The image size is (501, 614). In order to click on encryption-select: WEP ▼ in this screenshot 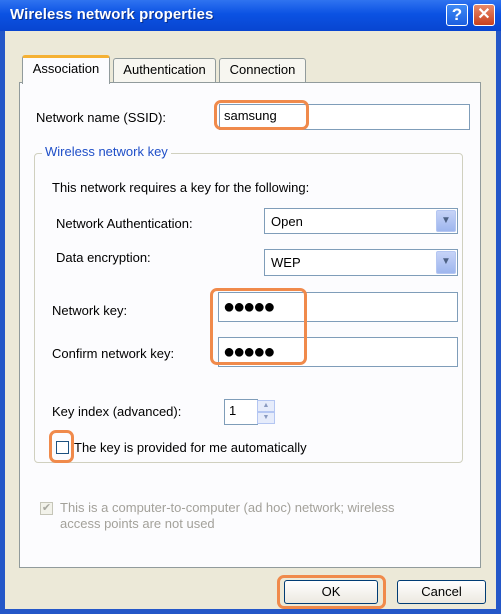, I will do `click(361, 262)`.